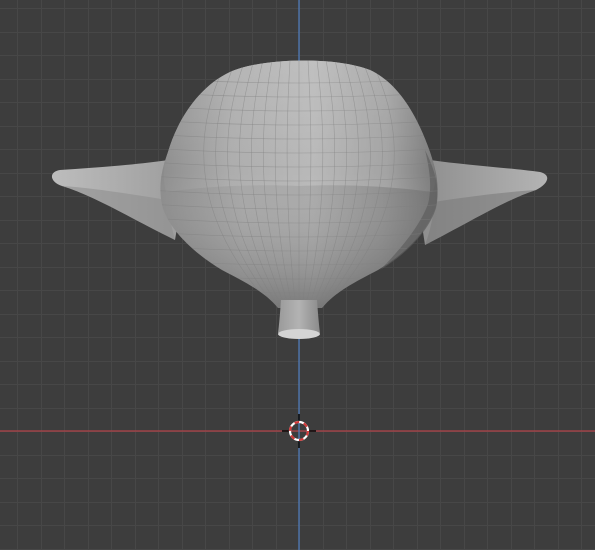 Image resolution: width=595 pixels, height=550 pixels. Describe the element at coordinates (299, 334) in the screenshot. I see `spout-opening` at that location.